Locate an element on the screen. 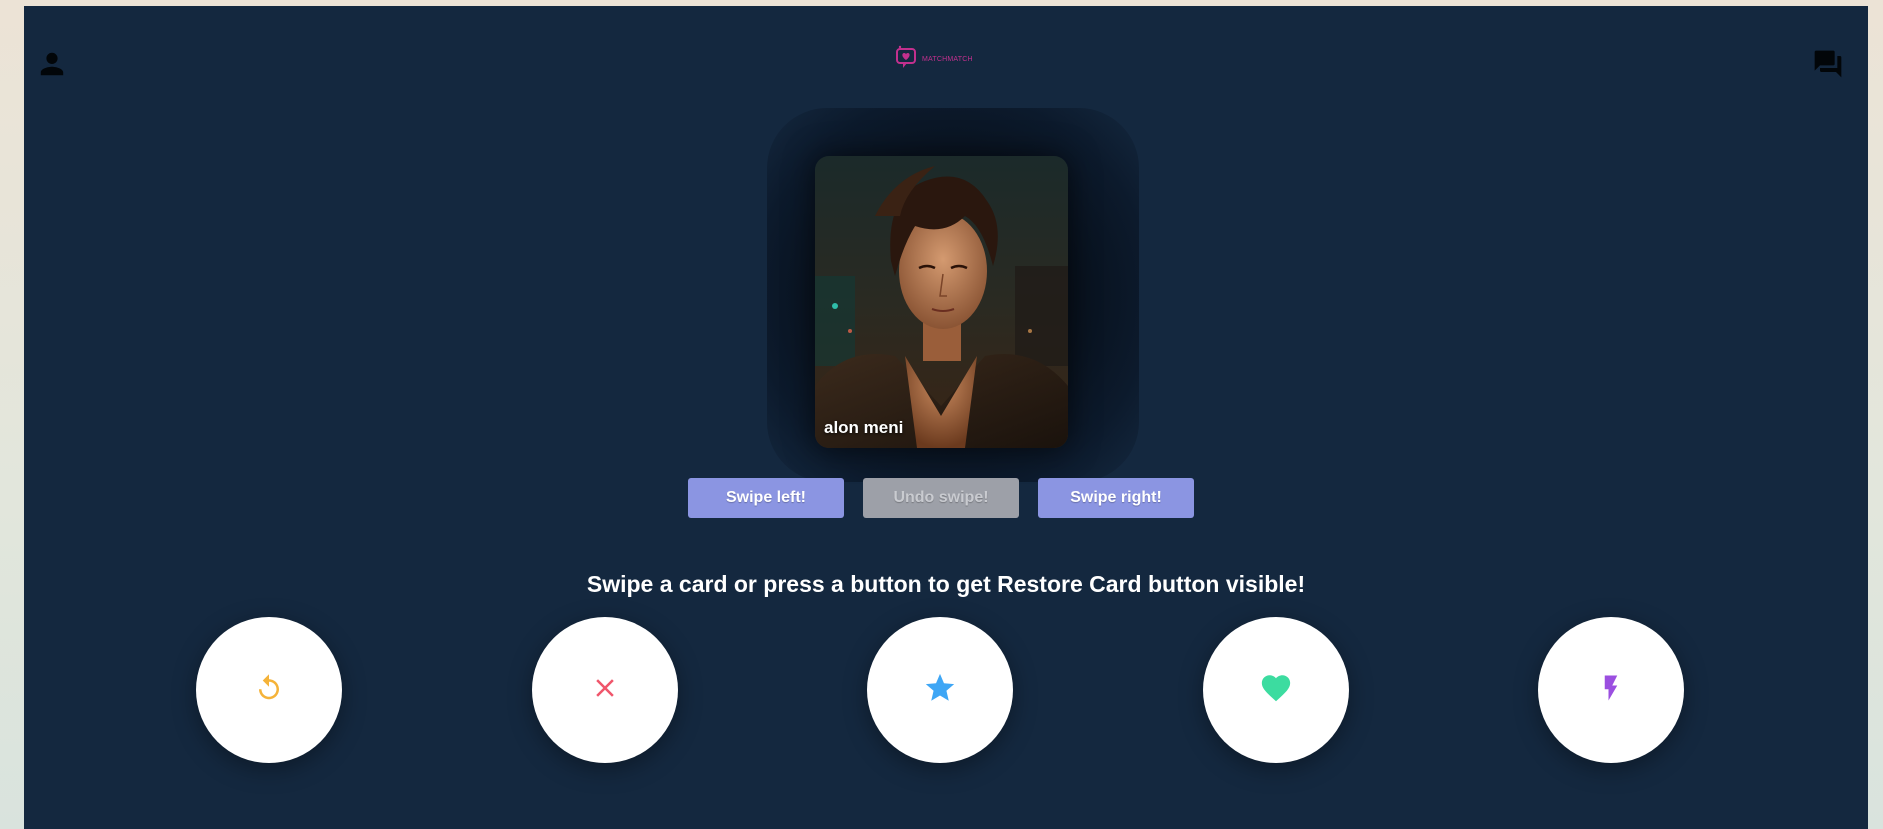  close-icon is located at coordinates (605, 690).